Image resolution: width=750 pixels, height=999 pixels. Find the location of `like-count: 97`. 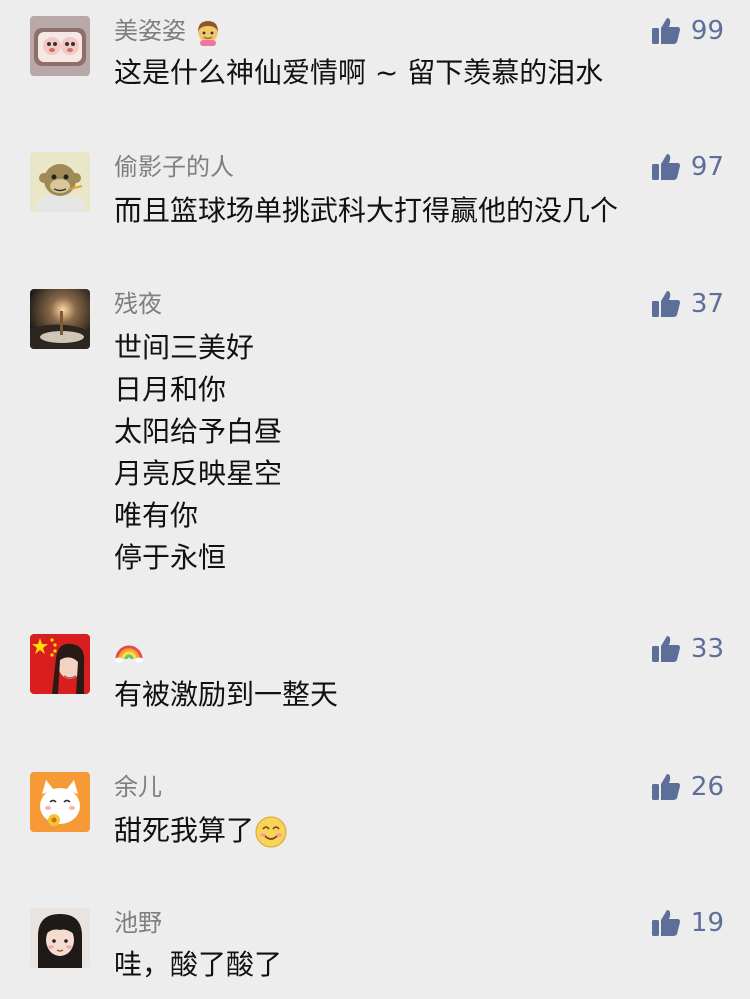

like-count: 97 is located at coordinates (707, 167).